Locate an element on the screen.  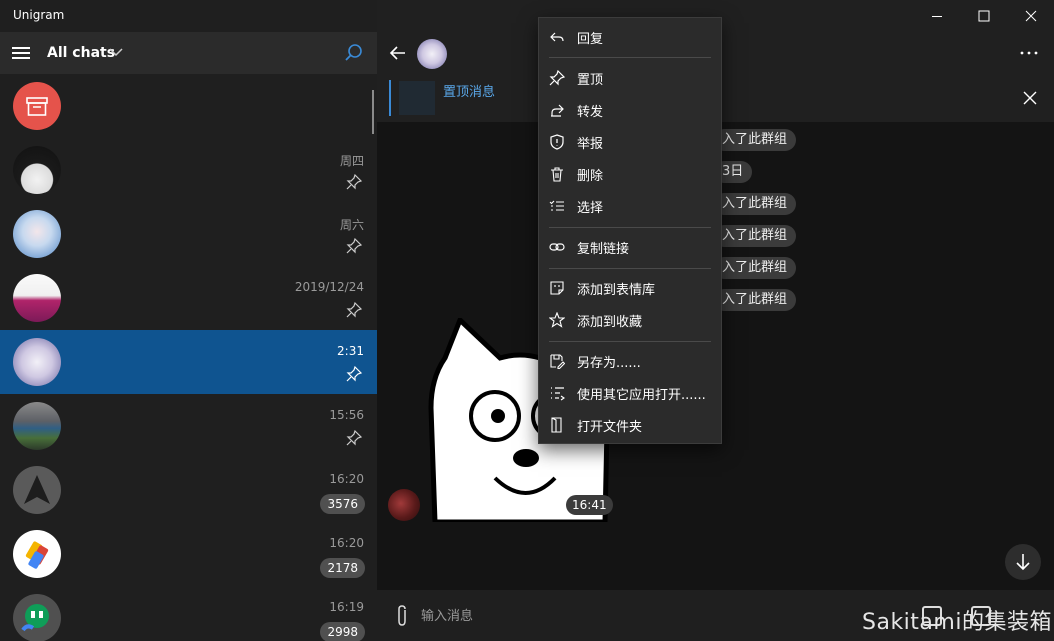
chat-item: 2019/12/24 is located at coordinates (188, 298).